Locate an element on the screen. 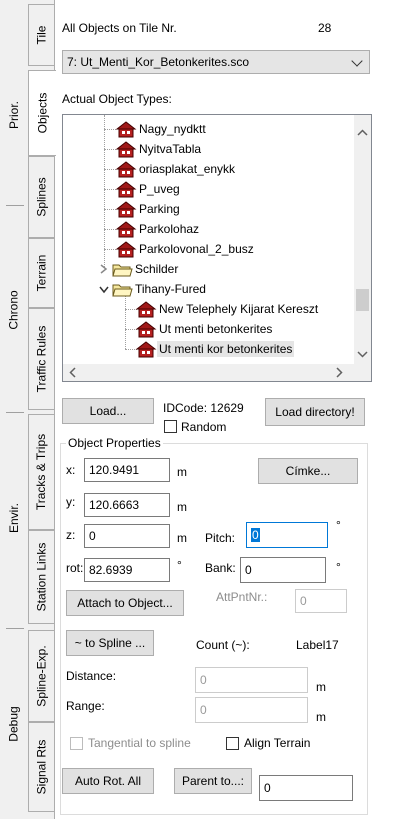 The width and height of the screenshot is (420, 819). tab-splines: Splines is located at coordinates (41, 197).